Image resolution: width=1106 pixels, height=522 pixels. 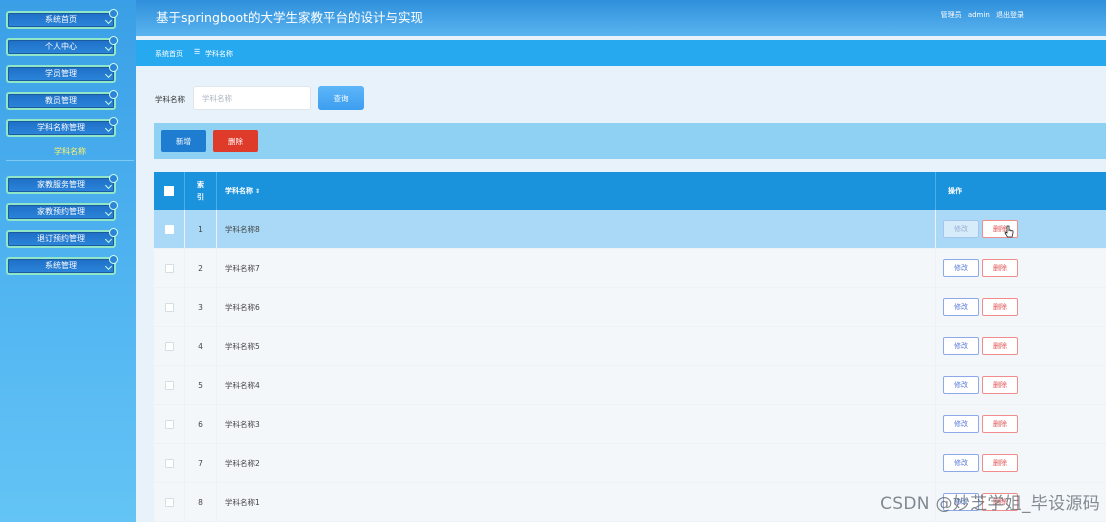 What do you see at coordinates (576, 502) in the screenshot?
I see `row-subject-name: 学科名称1` at bounding box center [576, 502].